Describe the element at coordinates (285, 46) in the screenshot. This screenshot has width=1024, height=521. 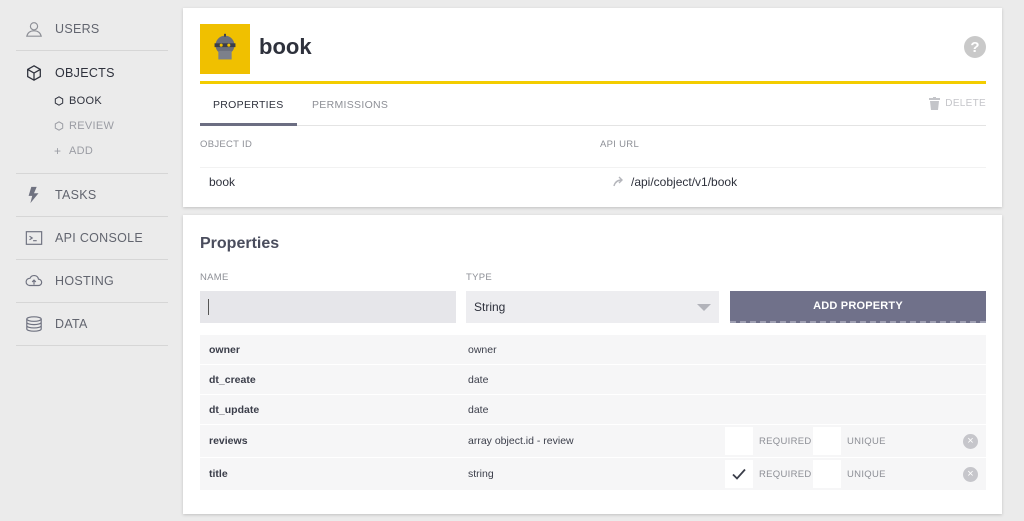
I see `object-title: book` at that location.